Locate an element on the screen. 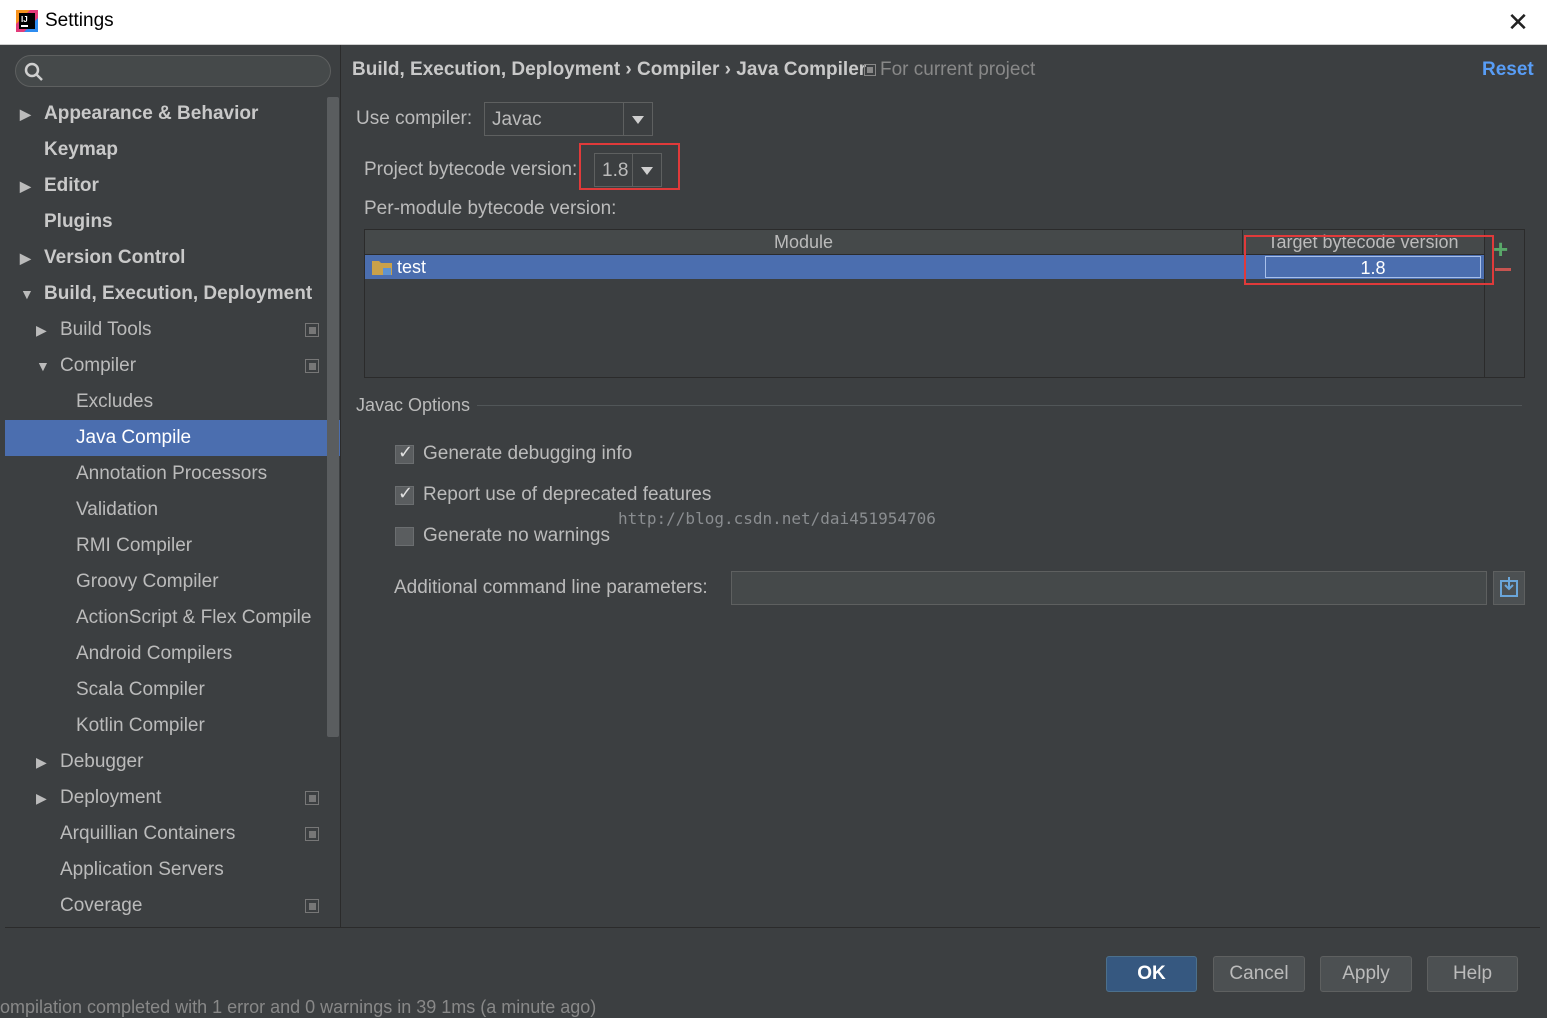 This screenshot has height=1018, width=1547. additional-params-label: Additional command line parameters: is located at coordinates (551, 587).